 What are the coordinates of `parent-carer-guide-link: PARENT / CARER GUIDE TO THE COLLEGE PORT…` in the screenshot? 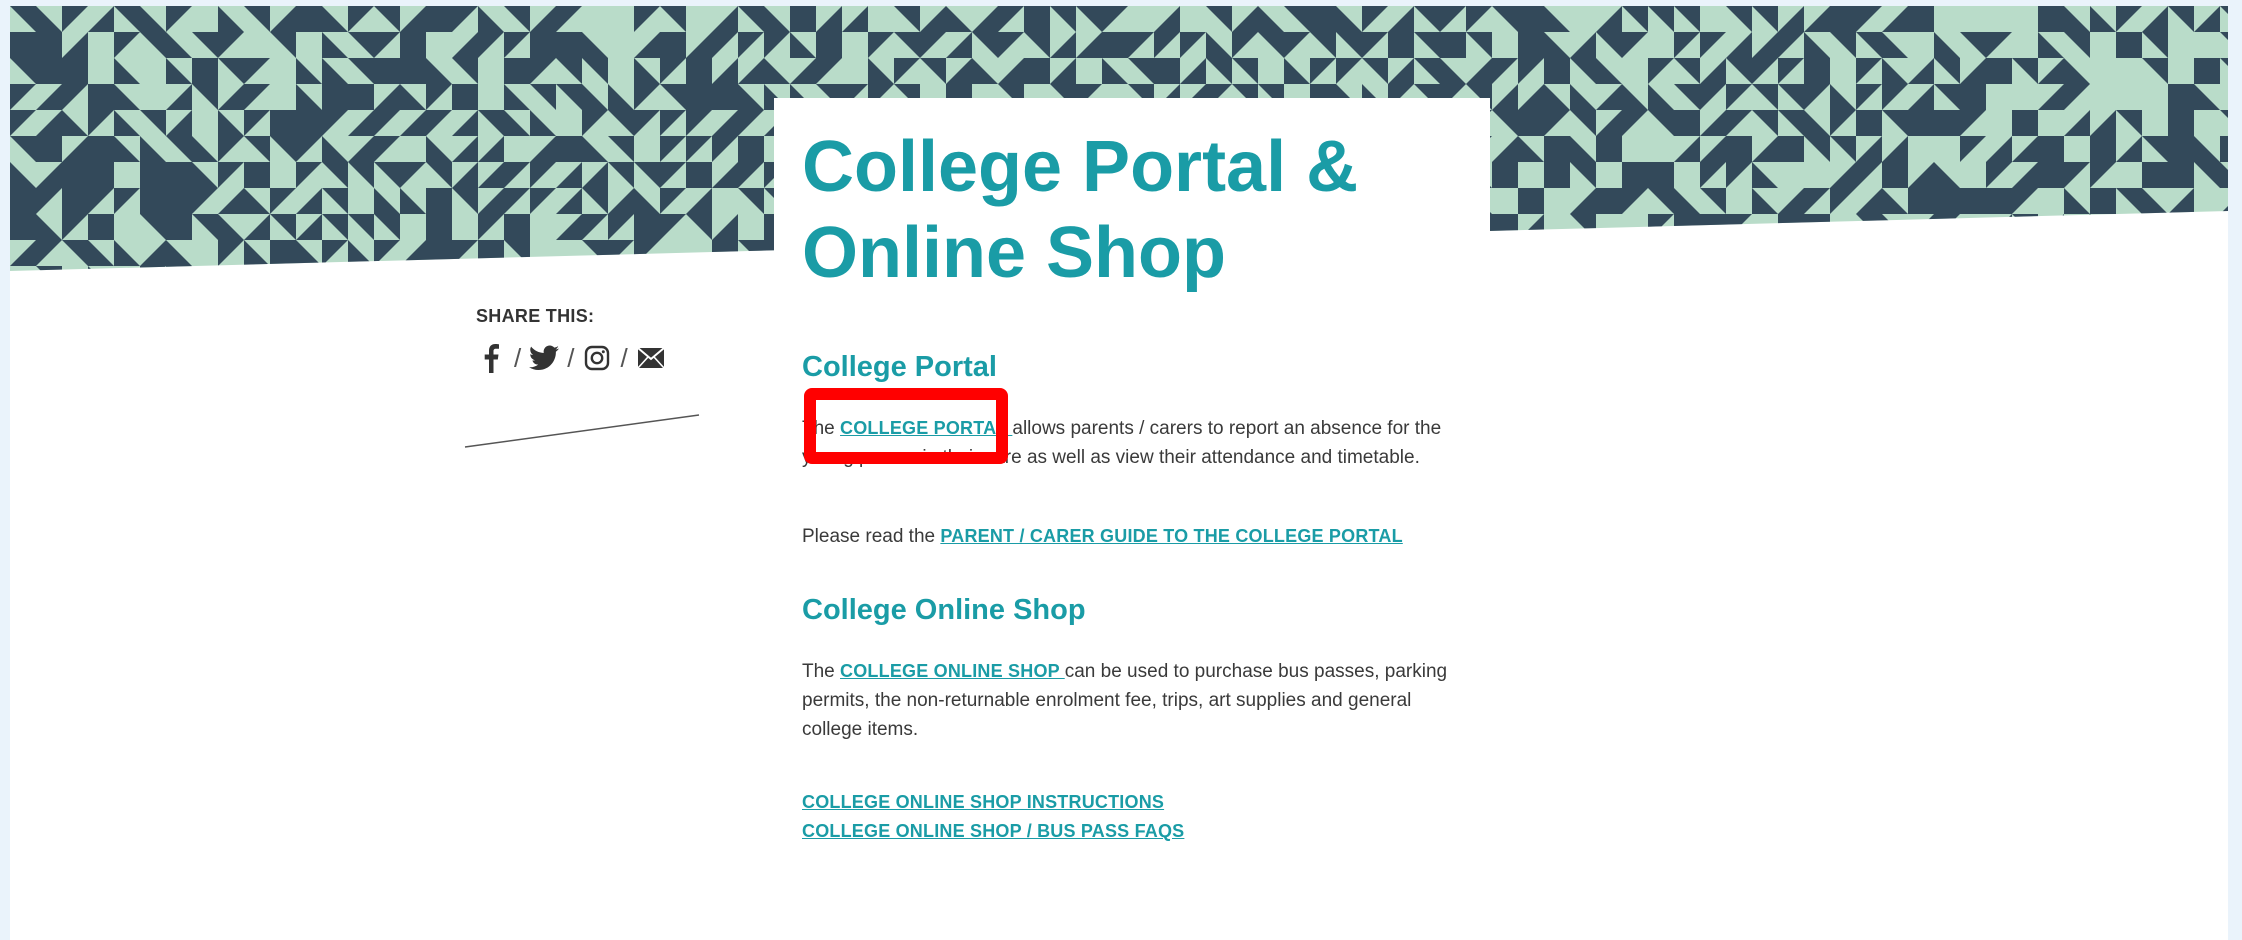 It's located at (1171, 536).